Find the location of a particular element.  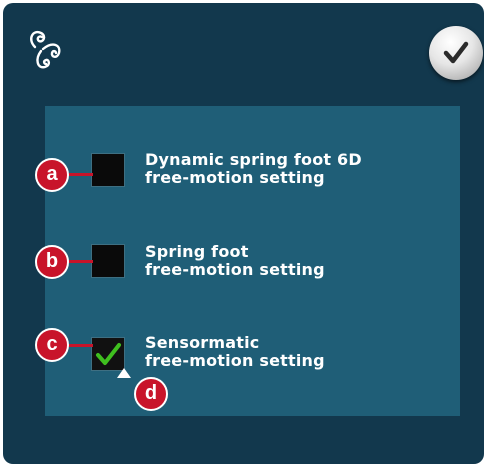

callout-b-leader is located at coordinates (80, 261).